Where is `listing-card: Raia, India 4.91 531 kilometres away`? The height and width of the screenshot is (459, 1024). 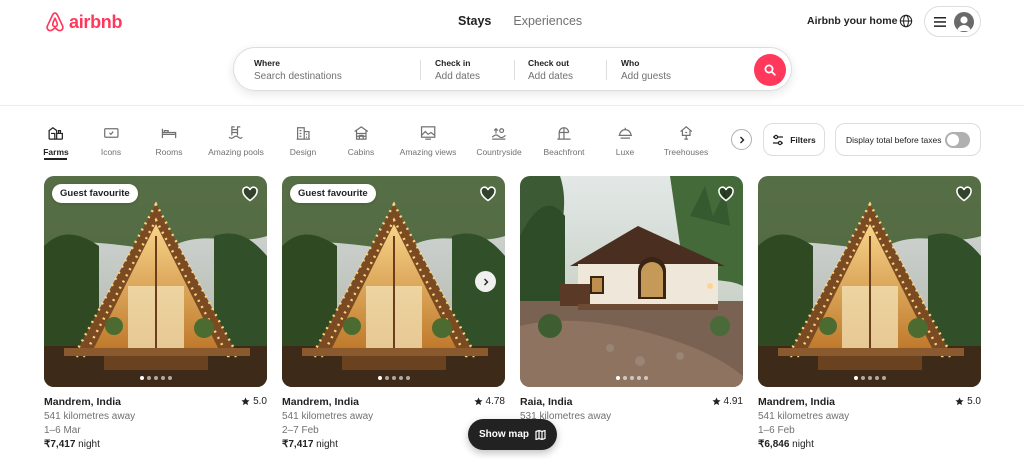 listing-card: Raia, India 4.91 531 kilometres away is located at coordinates (631, 316).